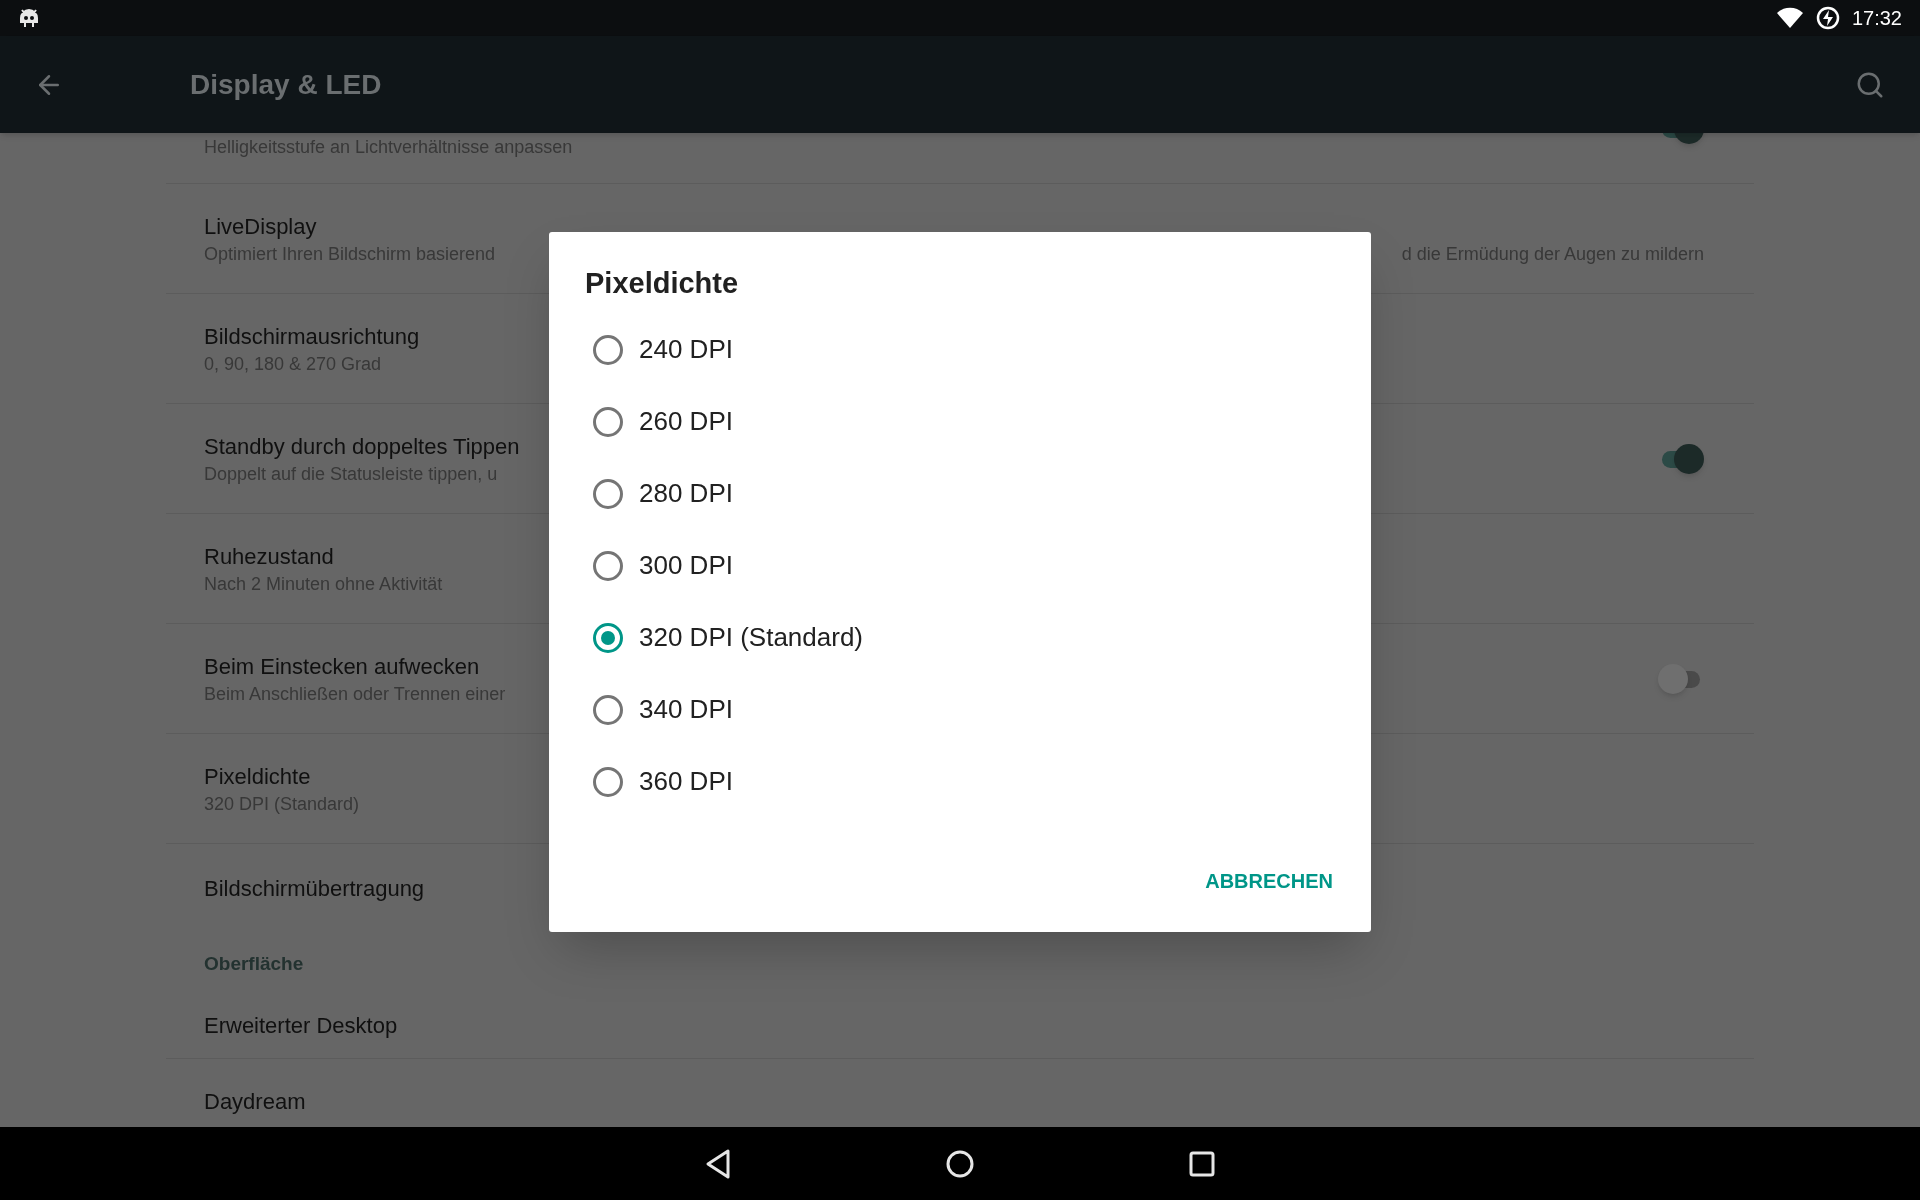  I want to click on setting-title: Ruhezustand, so click(269, 556).